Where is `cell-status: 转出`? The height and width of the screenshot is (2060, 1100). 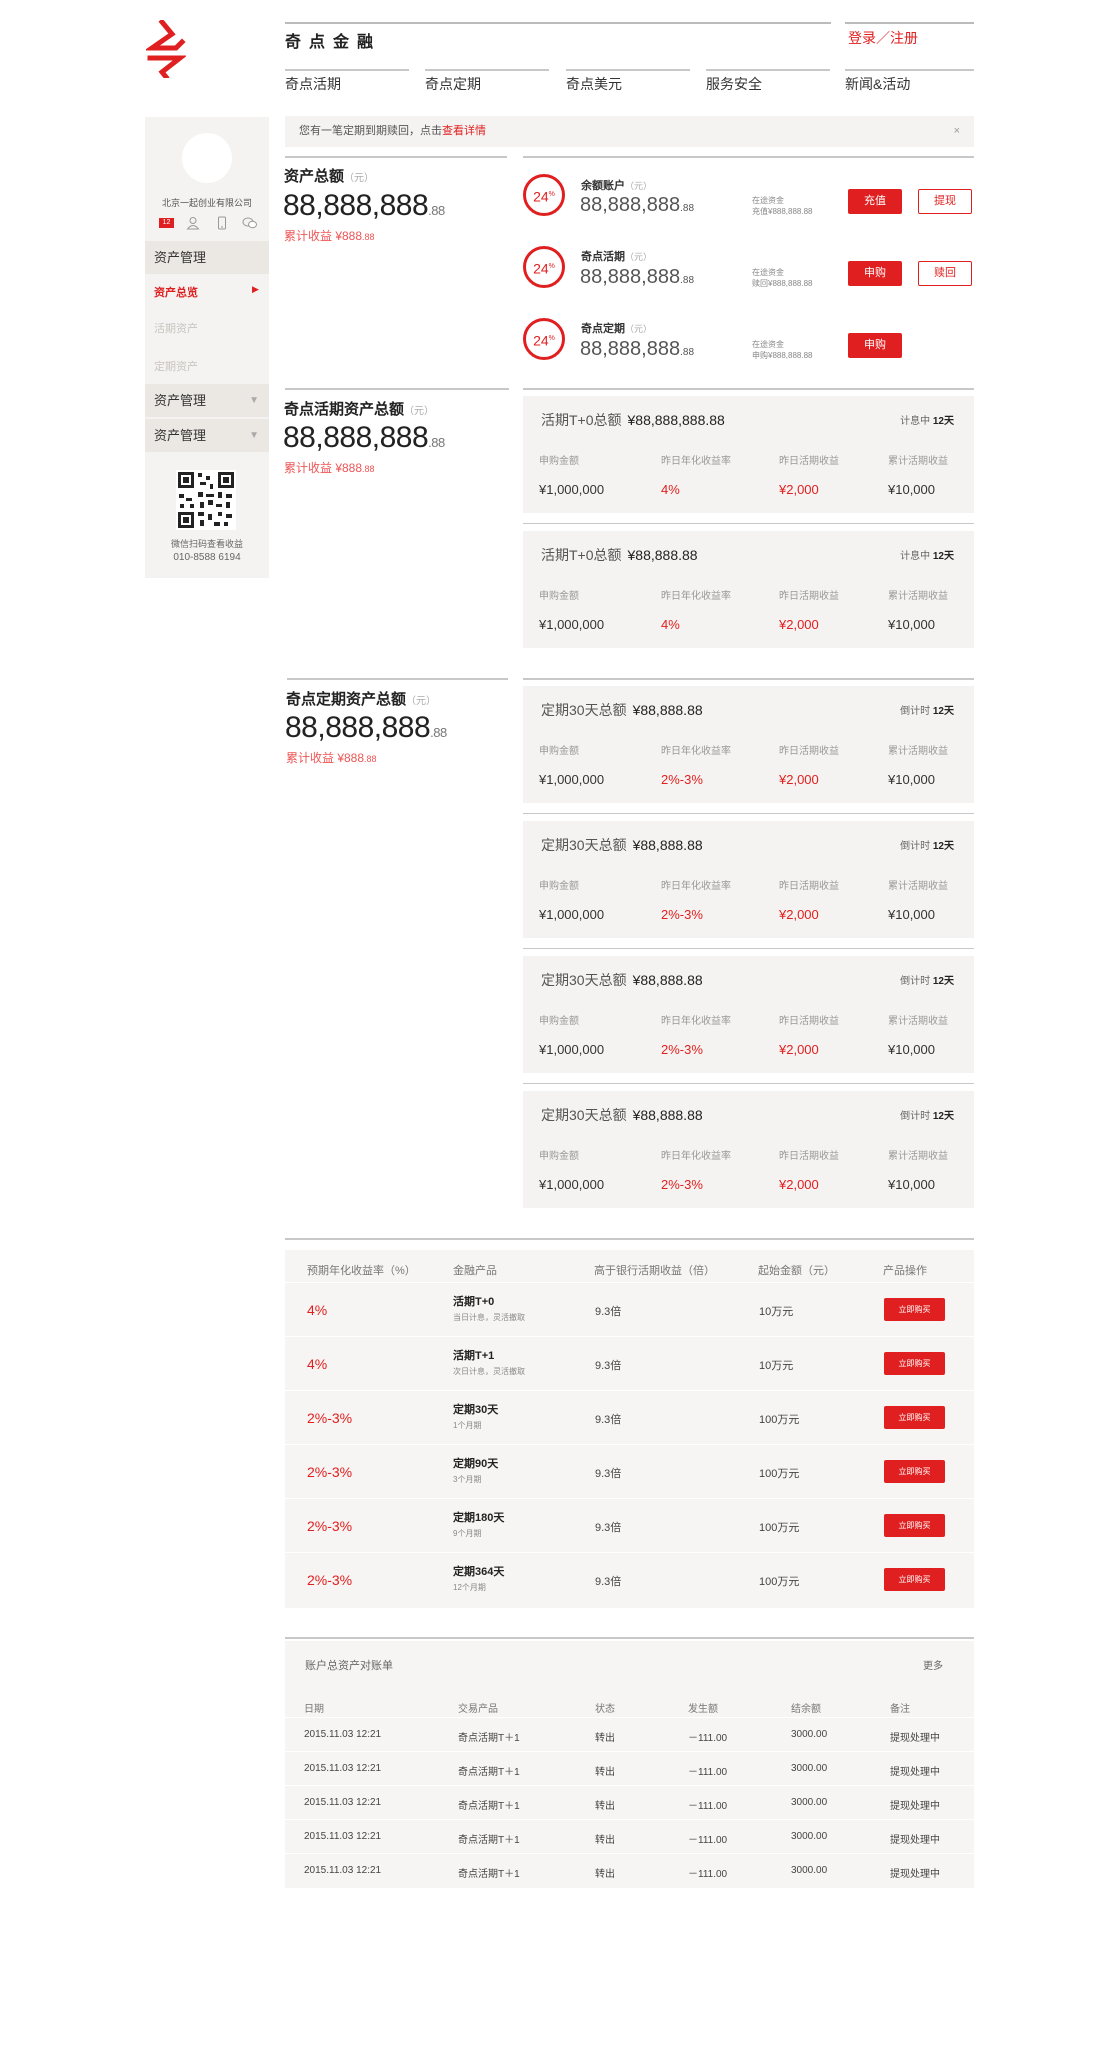
cell-status: 转出 is located at coordinates (605, 1738).